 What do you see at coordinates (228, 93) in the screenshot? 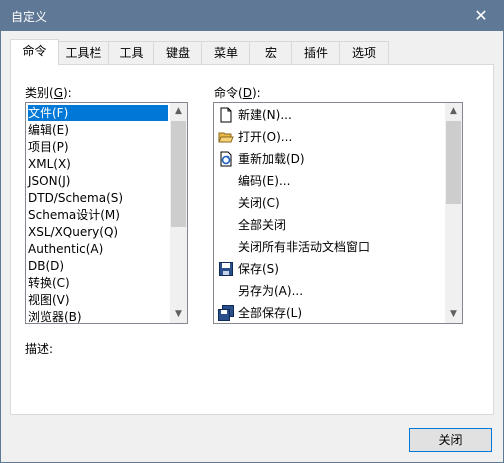
I see `label-text: 命令(` at bounding box center [228, 93].